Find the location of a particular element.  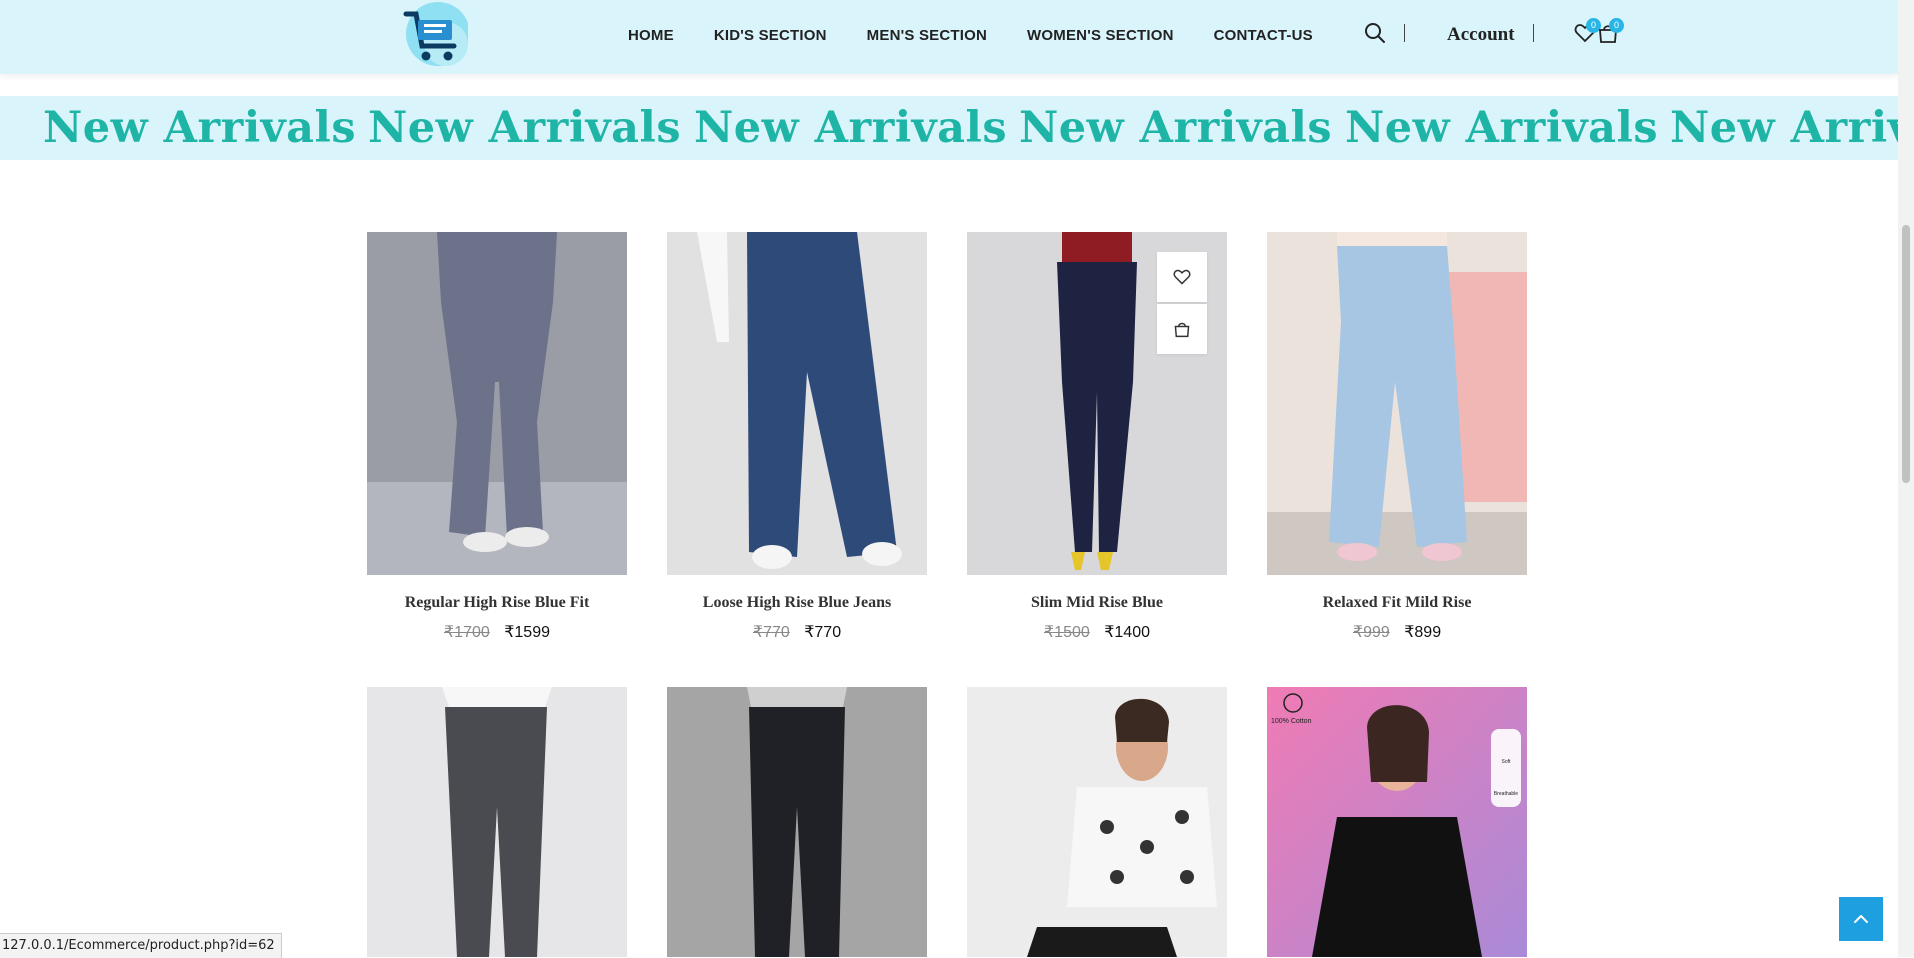

product-price: ₹1700 ₹1599 is located at coordinates (497, 632).